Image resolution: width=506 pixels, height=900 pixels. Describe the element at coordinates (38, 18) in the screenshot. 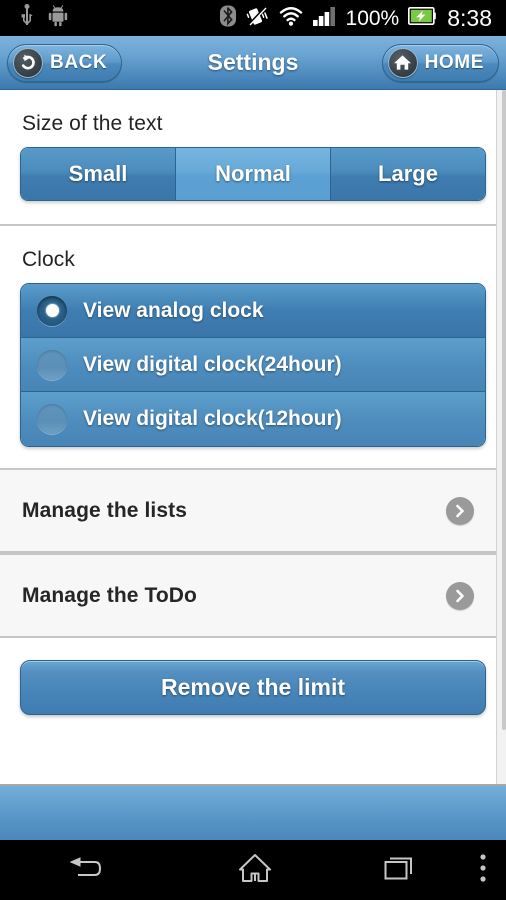

I see `status-bar-left-icons` at that location.